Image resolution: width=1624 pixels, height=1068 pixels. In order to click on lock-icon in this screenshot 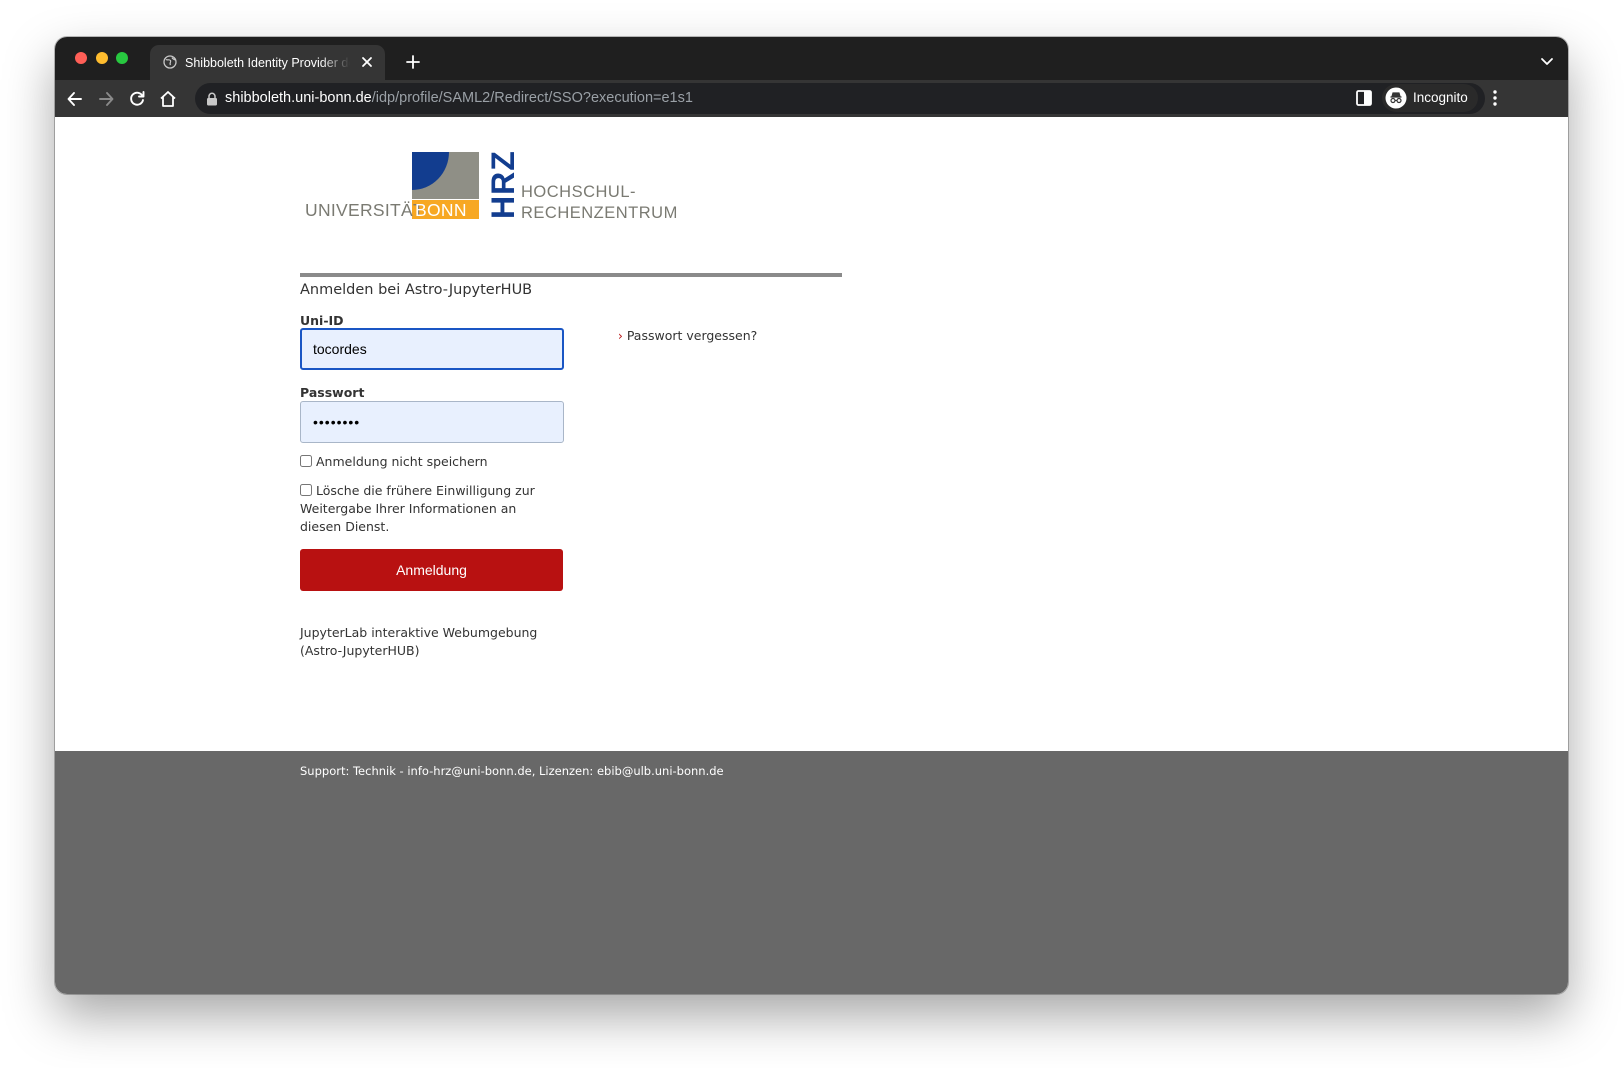, I will do `click(212, 99)`.